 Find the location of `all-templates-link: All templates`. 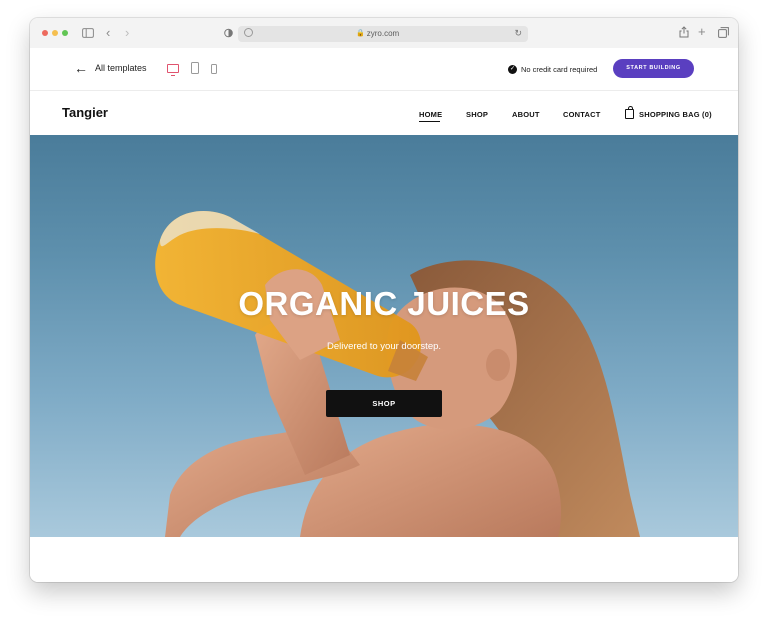

all-templates-link: All templates is located at coordinates (121, 68).